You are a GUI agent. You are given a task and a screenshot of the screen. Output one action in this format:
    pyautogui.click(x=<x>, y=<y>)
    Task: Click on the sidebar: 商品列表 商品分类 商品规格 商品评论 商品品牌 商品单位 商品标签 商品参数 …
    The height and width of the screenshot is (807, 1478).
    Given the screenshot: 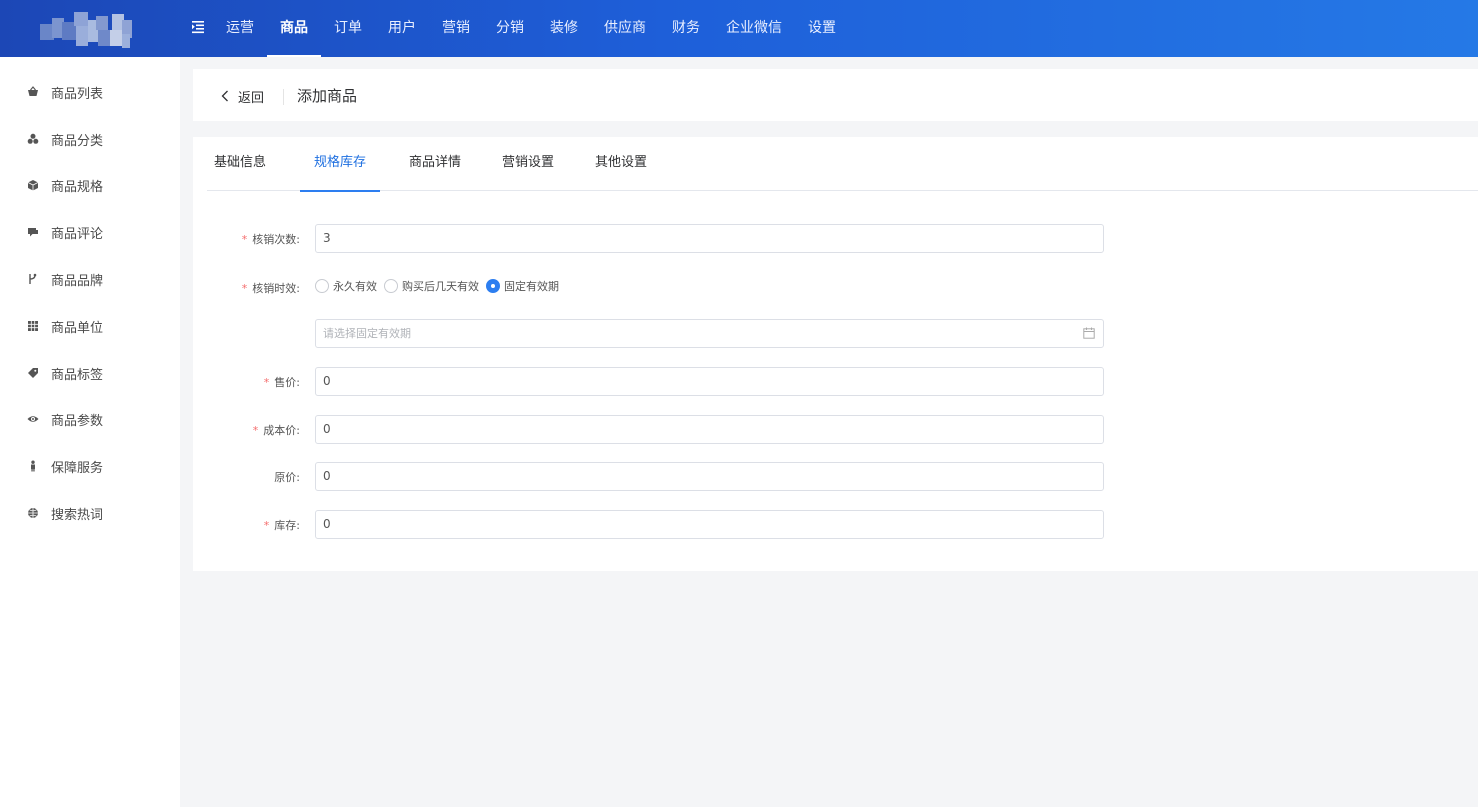 What is the action you would take?
    pyautogui.click(x=90, y=432)
    